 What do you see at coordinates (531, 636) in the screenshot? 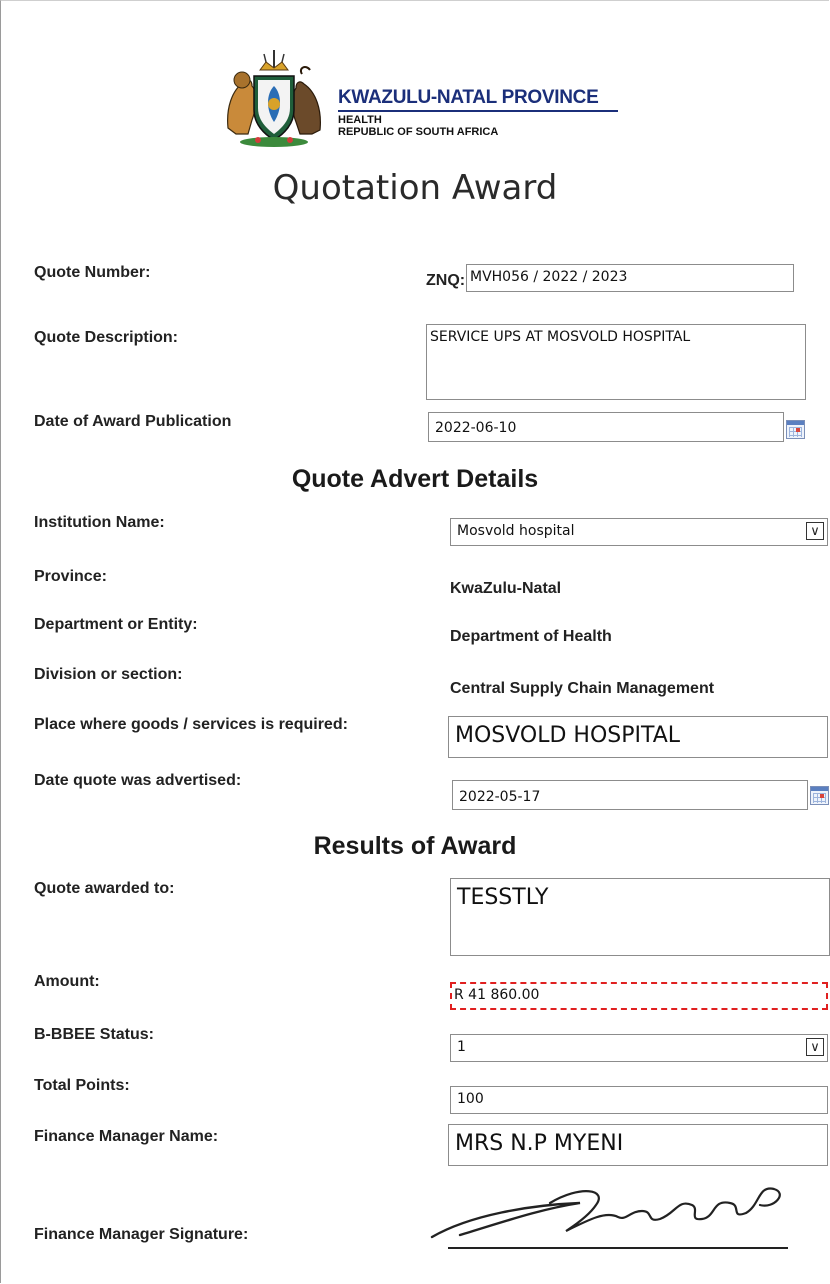
I see `department-value: Department of Health` at bounding box center [531, 636].